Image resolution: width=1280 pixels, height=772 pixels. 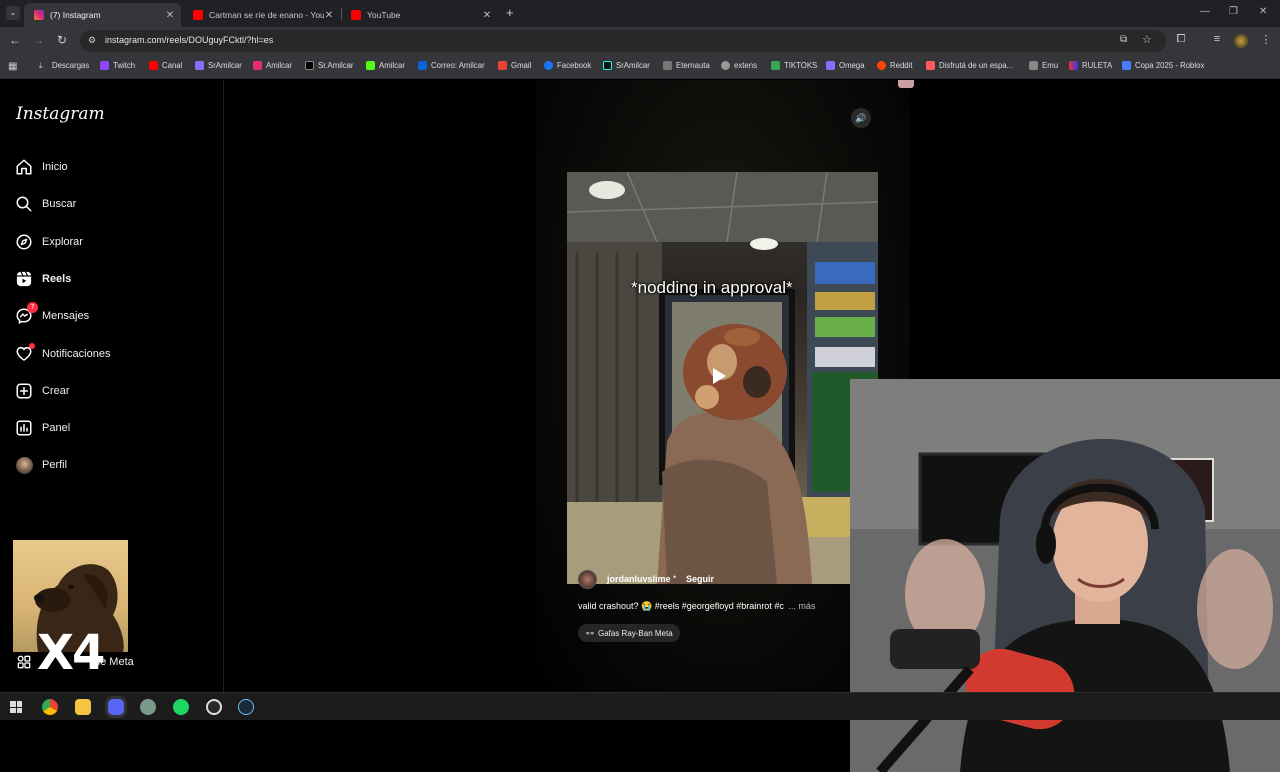 I want to click on site-info-icon: ⚙, so click(x=92, y=40).